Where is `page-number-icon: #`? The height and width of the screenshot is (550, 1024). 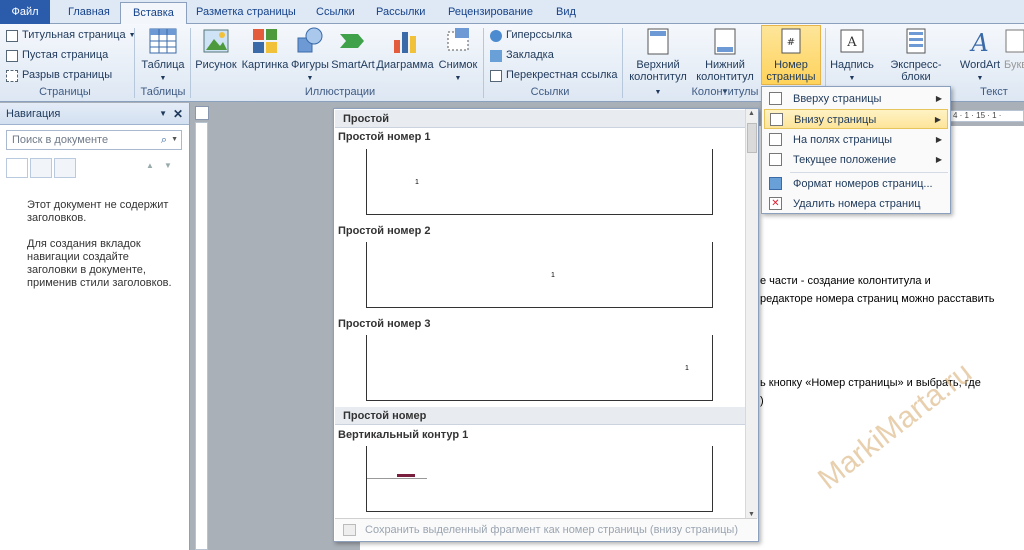 page-number-icon: # is located at coordinates (791, 41).